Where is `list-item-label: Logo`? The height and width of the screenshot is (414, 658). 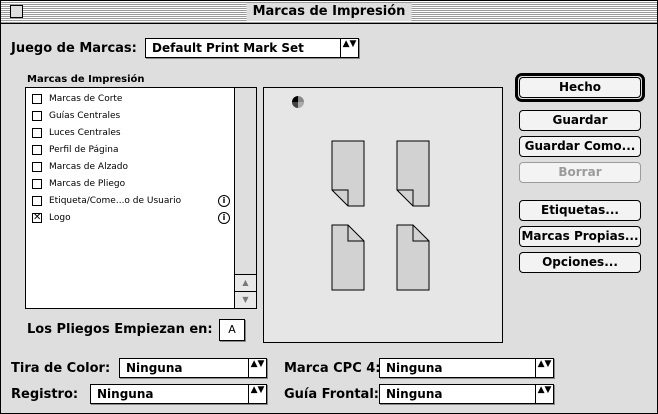
list-item-label: Logo is located at coordinates (60, 218).